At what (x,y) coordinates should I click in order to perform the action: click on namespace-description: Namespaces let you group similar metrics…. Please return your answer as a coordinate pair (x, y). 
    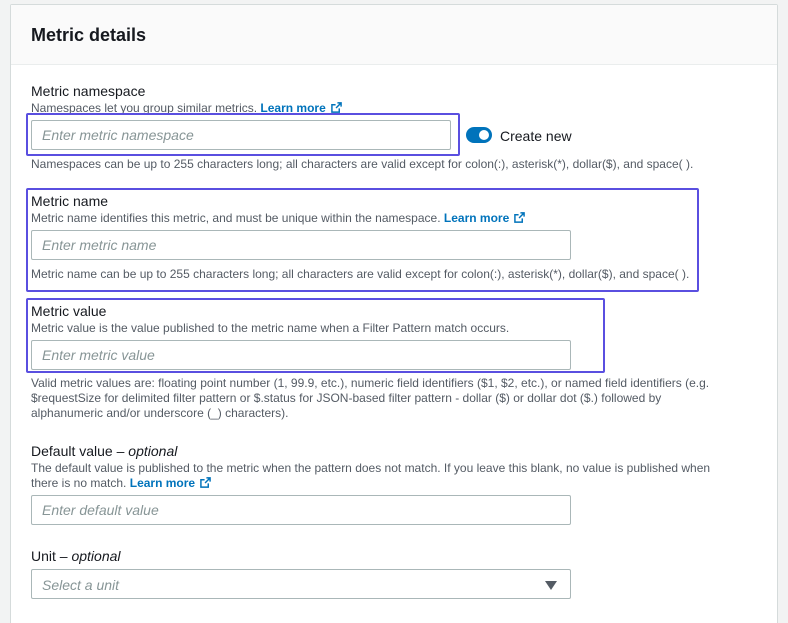
    Looking at the image, I should click on (186, 108).